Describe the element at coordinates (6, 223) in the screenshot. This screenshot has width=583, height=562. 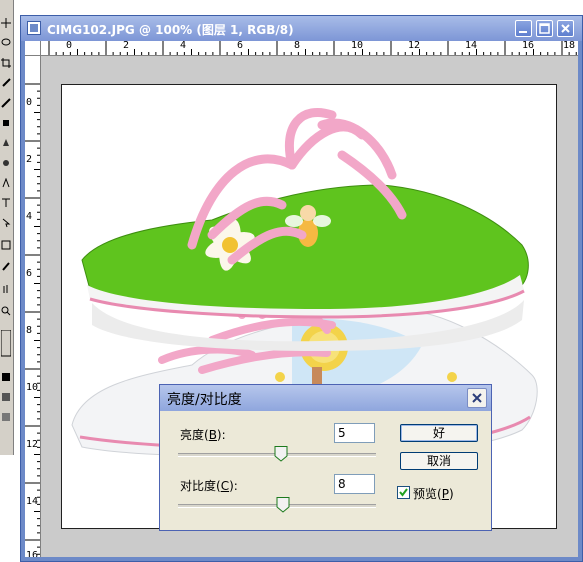
I see `path-select-tool-icon` at that location.